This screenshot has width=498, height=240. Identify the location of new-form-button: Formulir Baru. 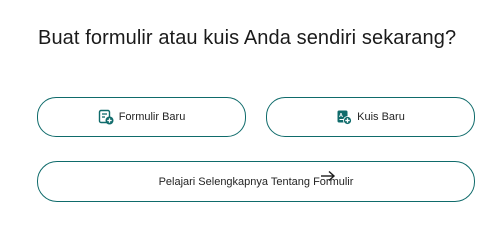
(141, 117).